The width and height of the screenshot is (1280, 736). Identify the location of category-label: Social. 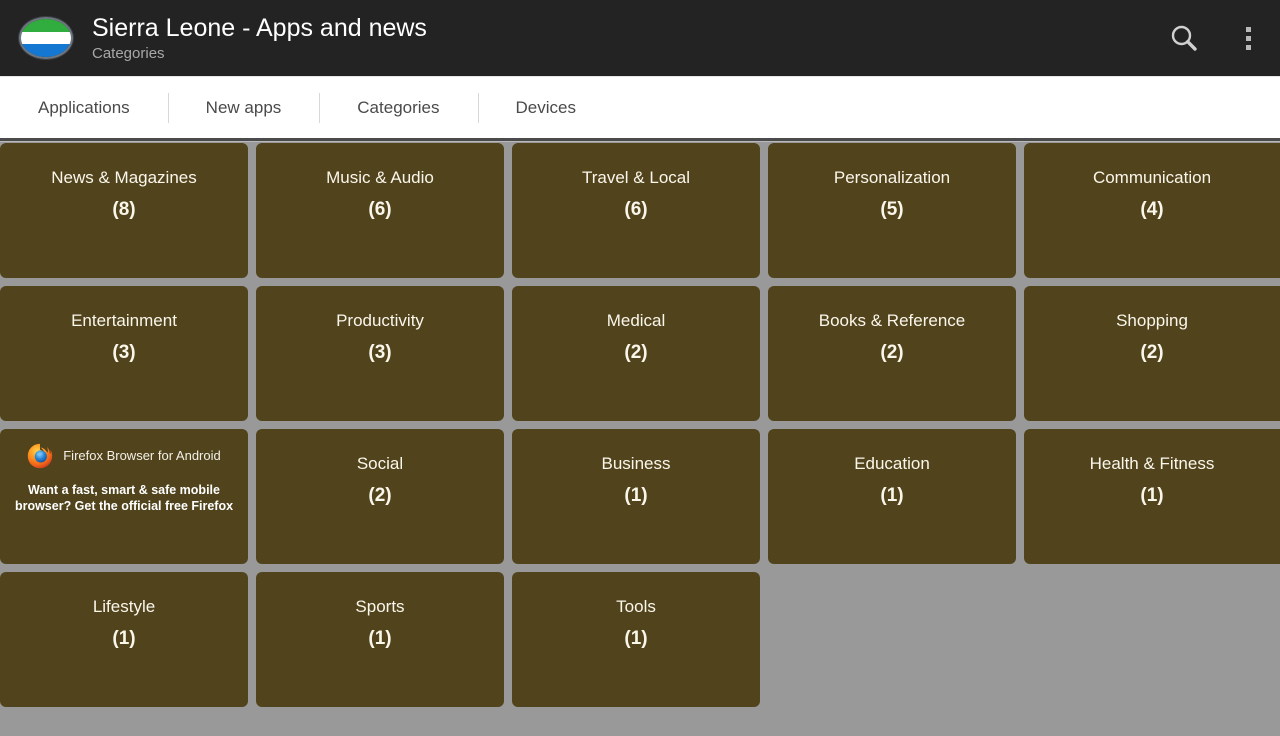
(380, 463).